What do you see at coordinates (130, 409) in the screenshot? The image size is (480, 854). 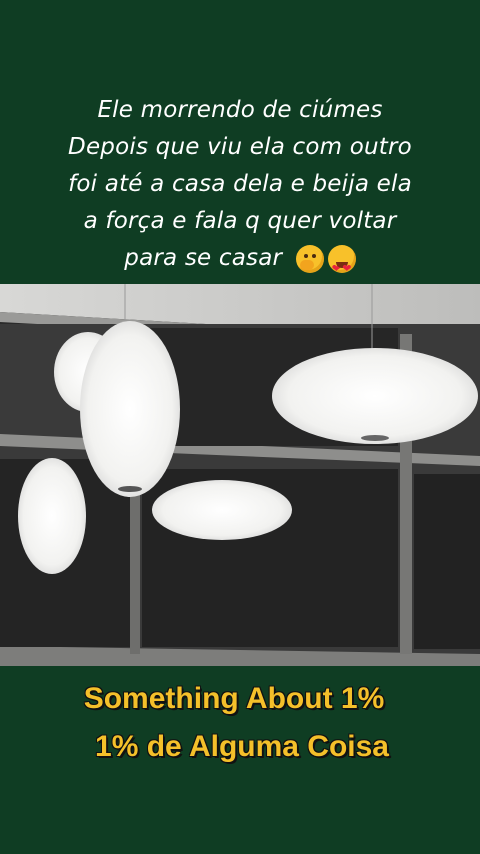 I see `lamp-large-left` at bounding box center [130, 409].